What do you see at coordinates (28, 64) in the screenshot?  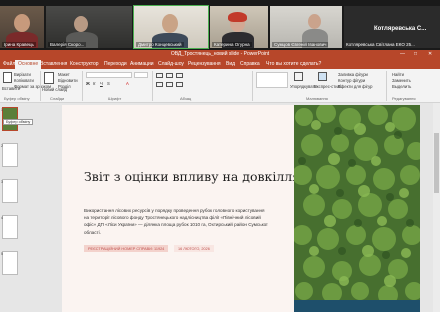 I see `tab-home: Основне` at bounding box center [28, 64].